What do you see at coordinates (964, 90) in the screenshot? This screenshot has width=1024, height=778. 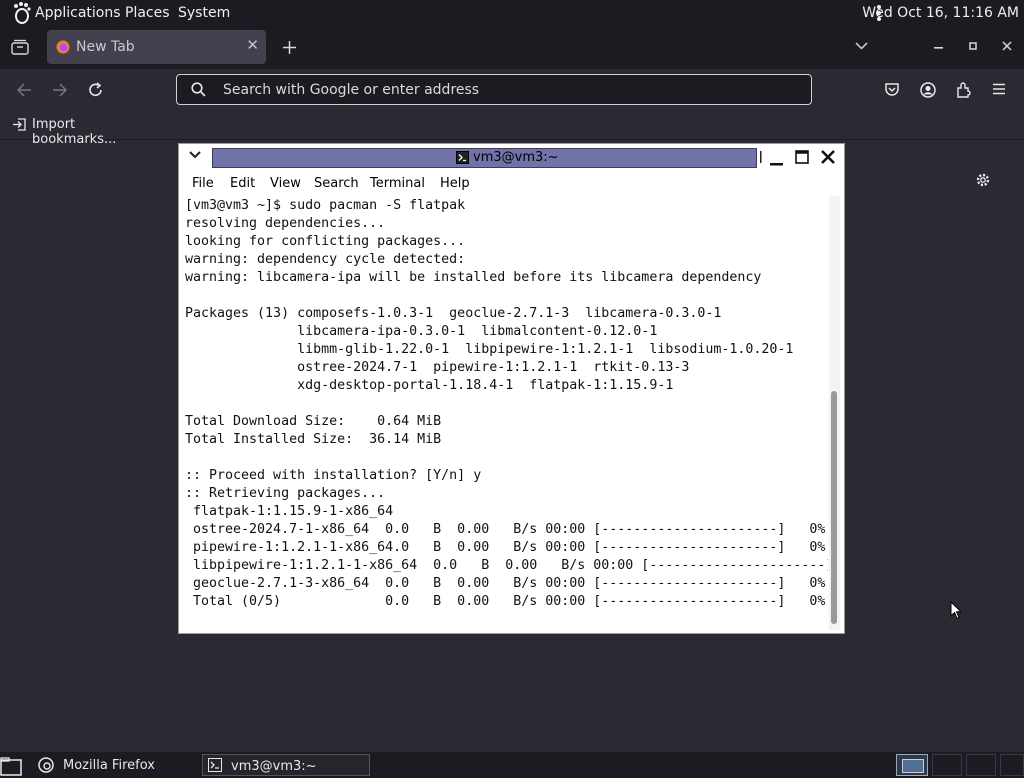 I see `extensions-icon` at bounding box center [964, 90].